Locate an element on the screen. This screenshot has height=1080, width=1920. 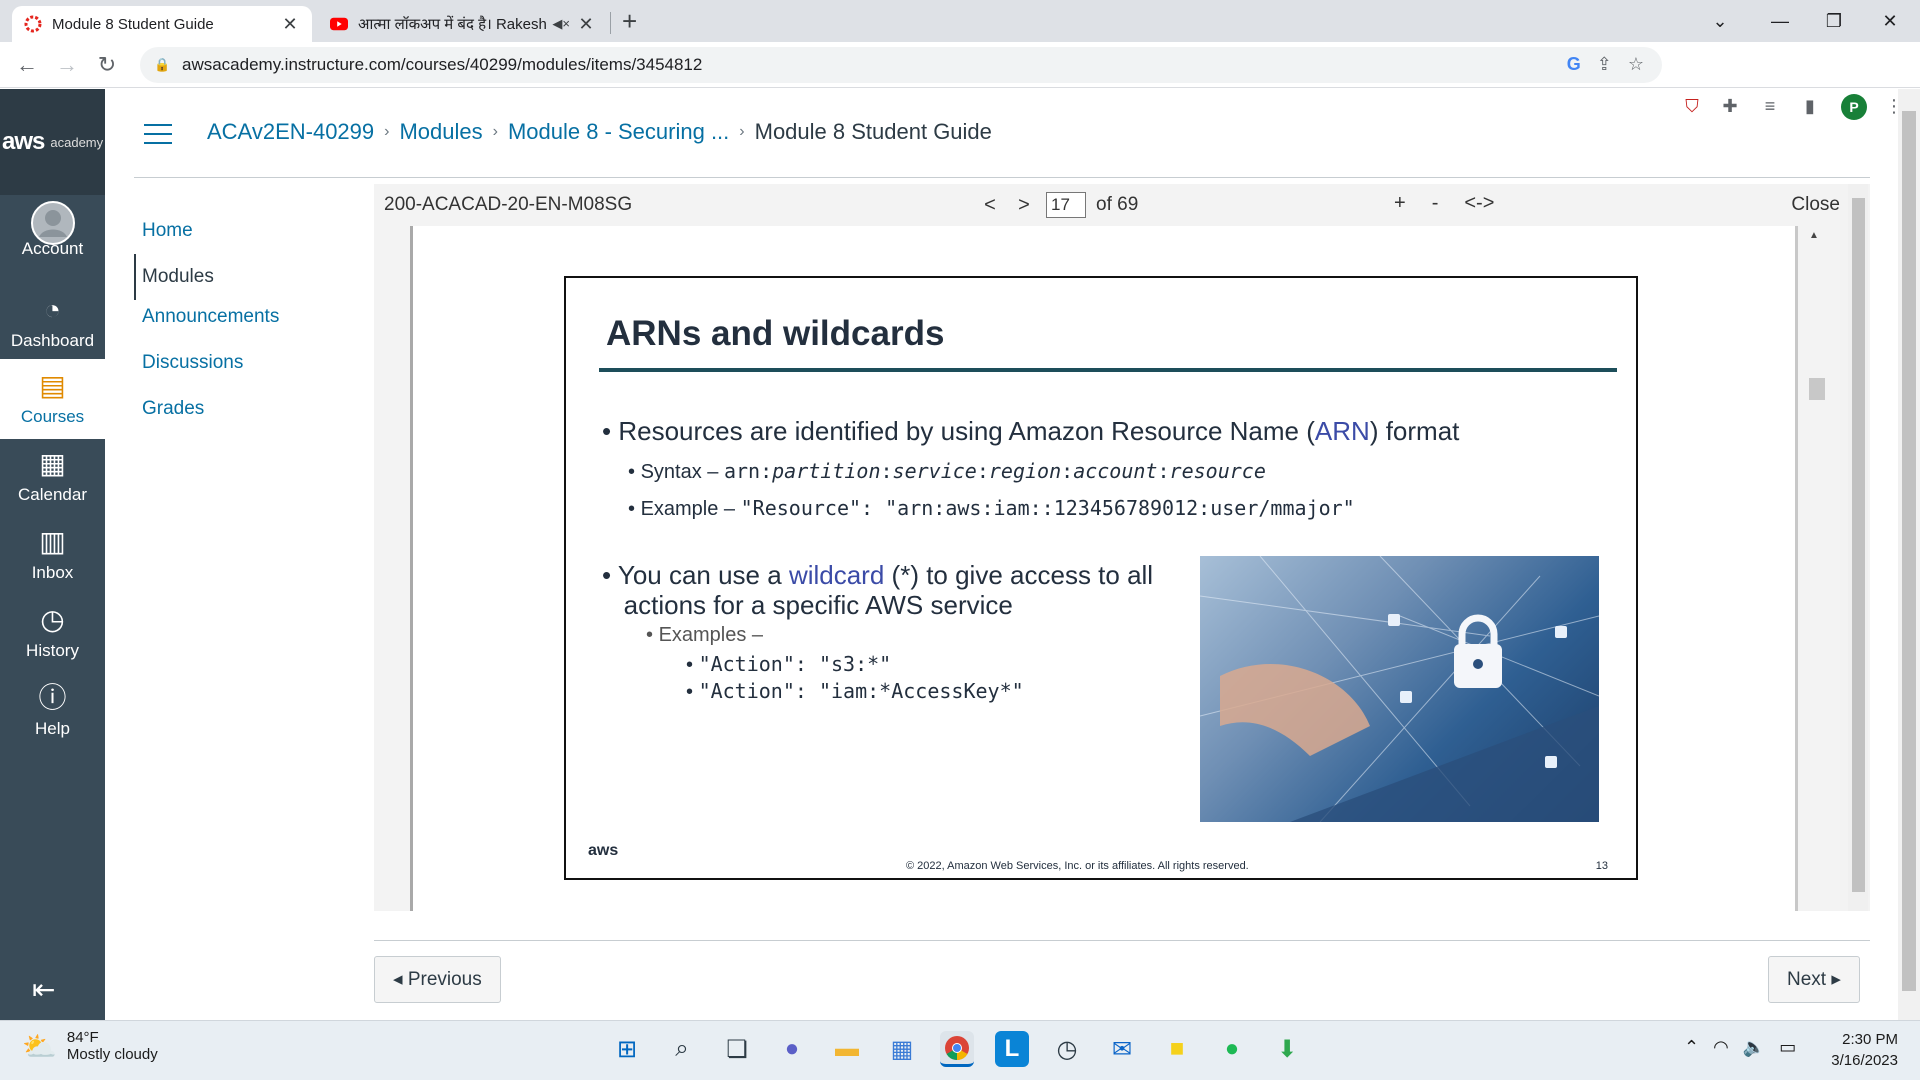
security-laptop-image is located at coordinates (1399, 689).